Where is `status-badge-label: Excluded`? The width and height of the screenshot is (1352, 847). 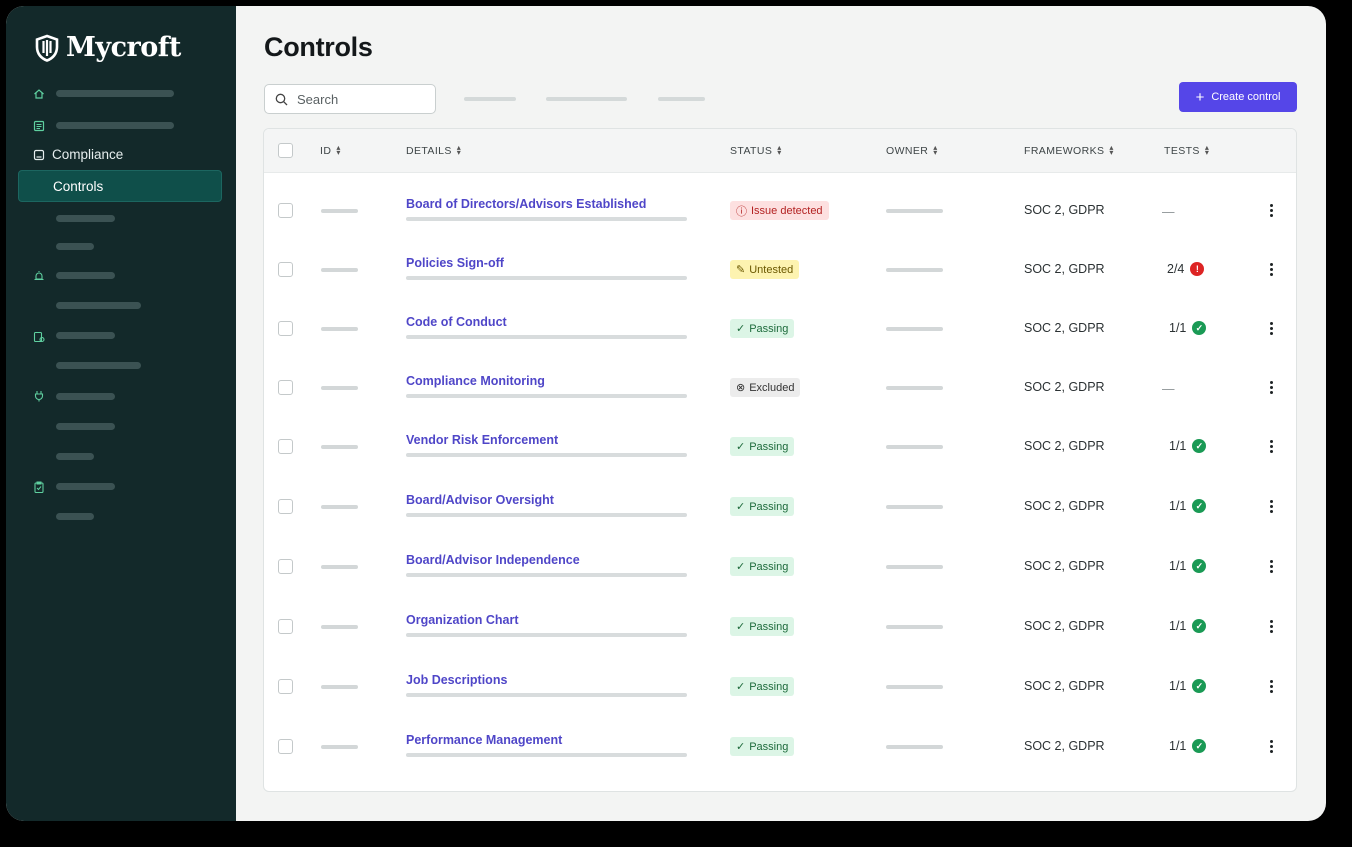 status-badge-label: Excluded is located at coordinates (772, 387).